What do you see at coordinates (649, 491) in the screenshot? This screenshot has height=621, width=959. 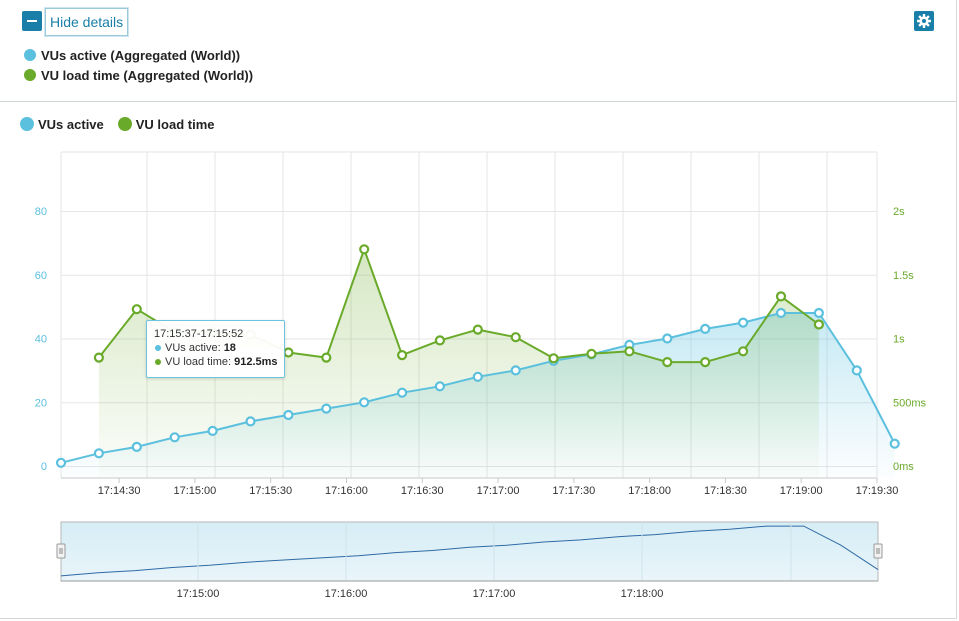 I see `x-tick-label: 17:18:00` at bounding box center [649, 491].